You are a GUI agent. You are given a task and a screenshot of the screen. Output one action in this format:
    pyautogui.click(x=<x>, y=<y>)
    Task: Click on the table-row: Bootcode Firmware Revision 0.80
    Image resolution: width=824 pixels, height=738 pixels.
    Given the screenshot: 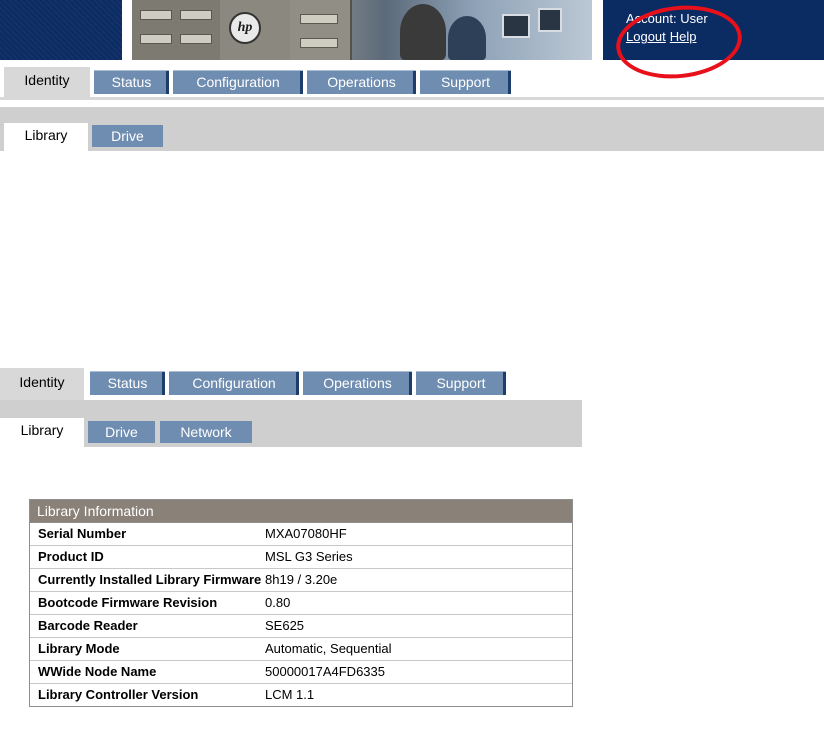 What is the action you would take?
    pyautogui.click(x=301, y=602)
    